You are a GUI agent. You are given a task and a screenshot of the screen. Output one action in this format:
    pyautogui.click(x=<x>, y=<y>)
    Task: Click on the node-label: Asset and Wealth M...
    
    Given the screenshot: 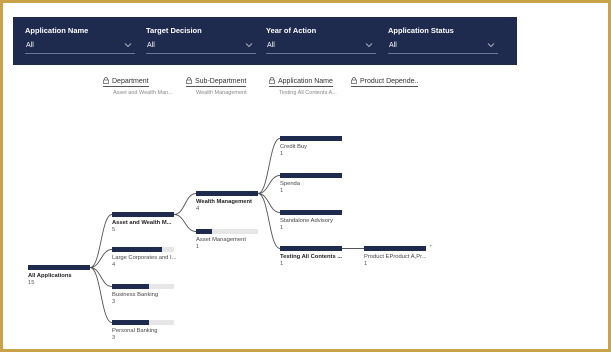 What is the action you would take?
    pyautogui.click(x=142, y=223)
    